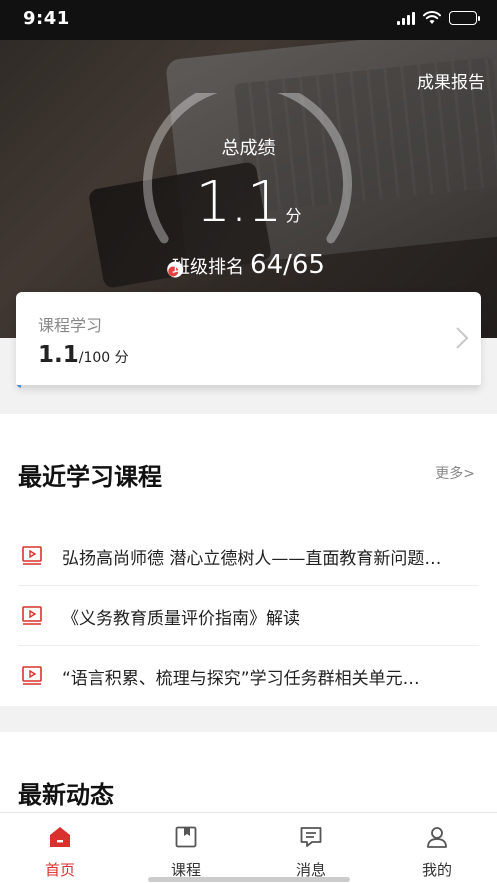  Describe the element at coordinates (311, 837) in the screenshot. I see `message-icon` at that location.